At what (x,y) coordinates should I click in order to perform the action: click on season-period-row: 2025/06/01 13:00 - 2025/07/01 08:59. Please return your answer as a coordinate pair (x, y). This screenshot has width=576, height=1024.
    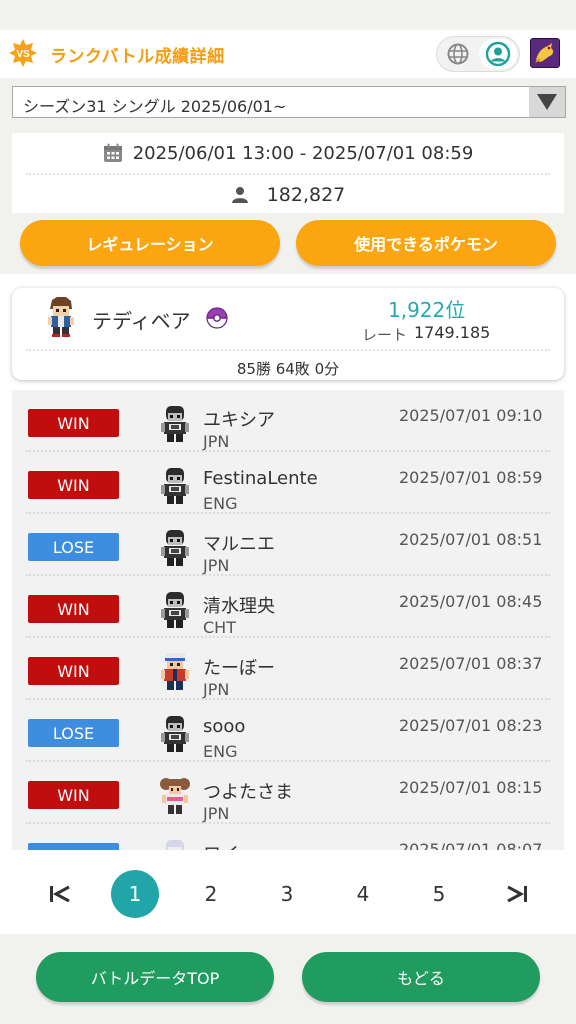
    Looking at the image, I should click on (288, 153).